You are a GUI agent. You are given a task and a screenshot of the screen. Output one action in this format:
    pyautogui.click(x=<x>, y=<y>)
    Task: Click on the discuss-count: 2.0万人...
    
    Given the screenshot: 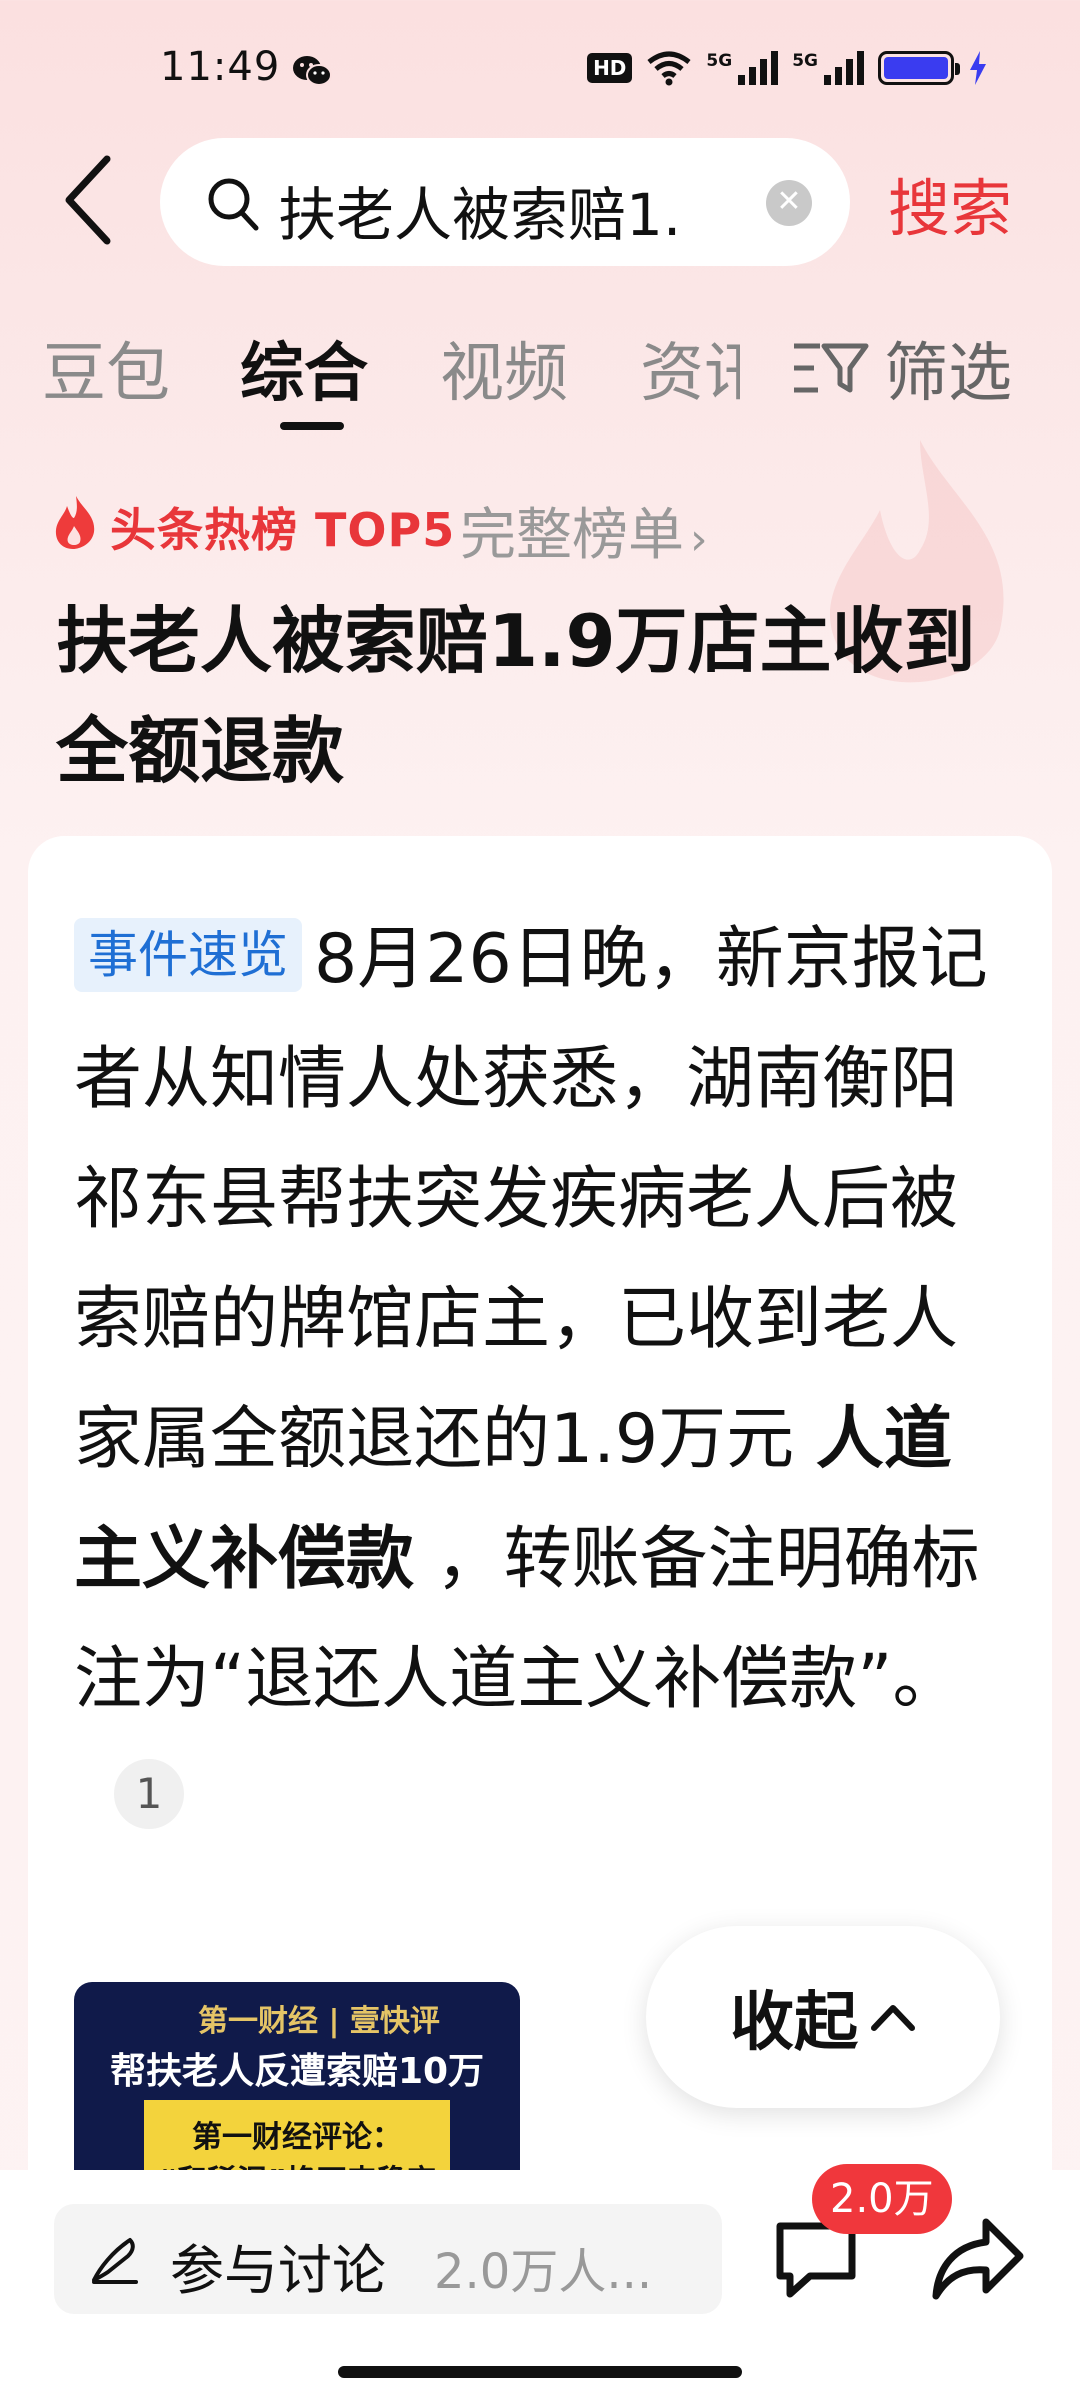 What is the action you would take?
    pyautogui.click(x=543, y=2272)
    